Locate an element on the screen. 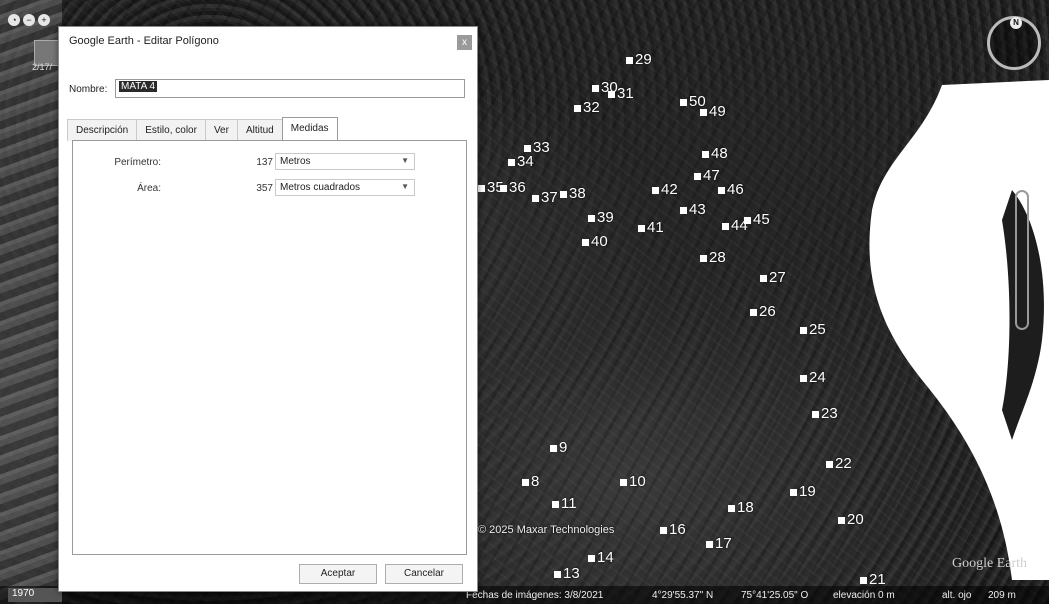 Image resolution: width=1049 pixels, height=604 pixels. placemark-19: 19 is located at coordinates (803, 491).